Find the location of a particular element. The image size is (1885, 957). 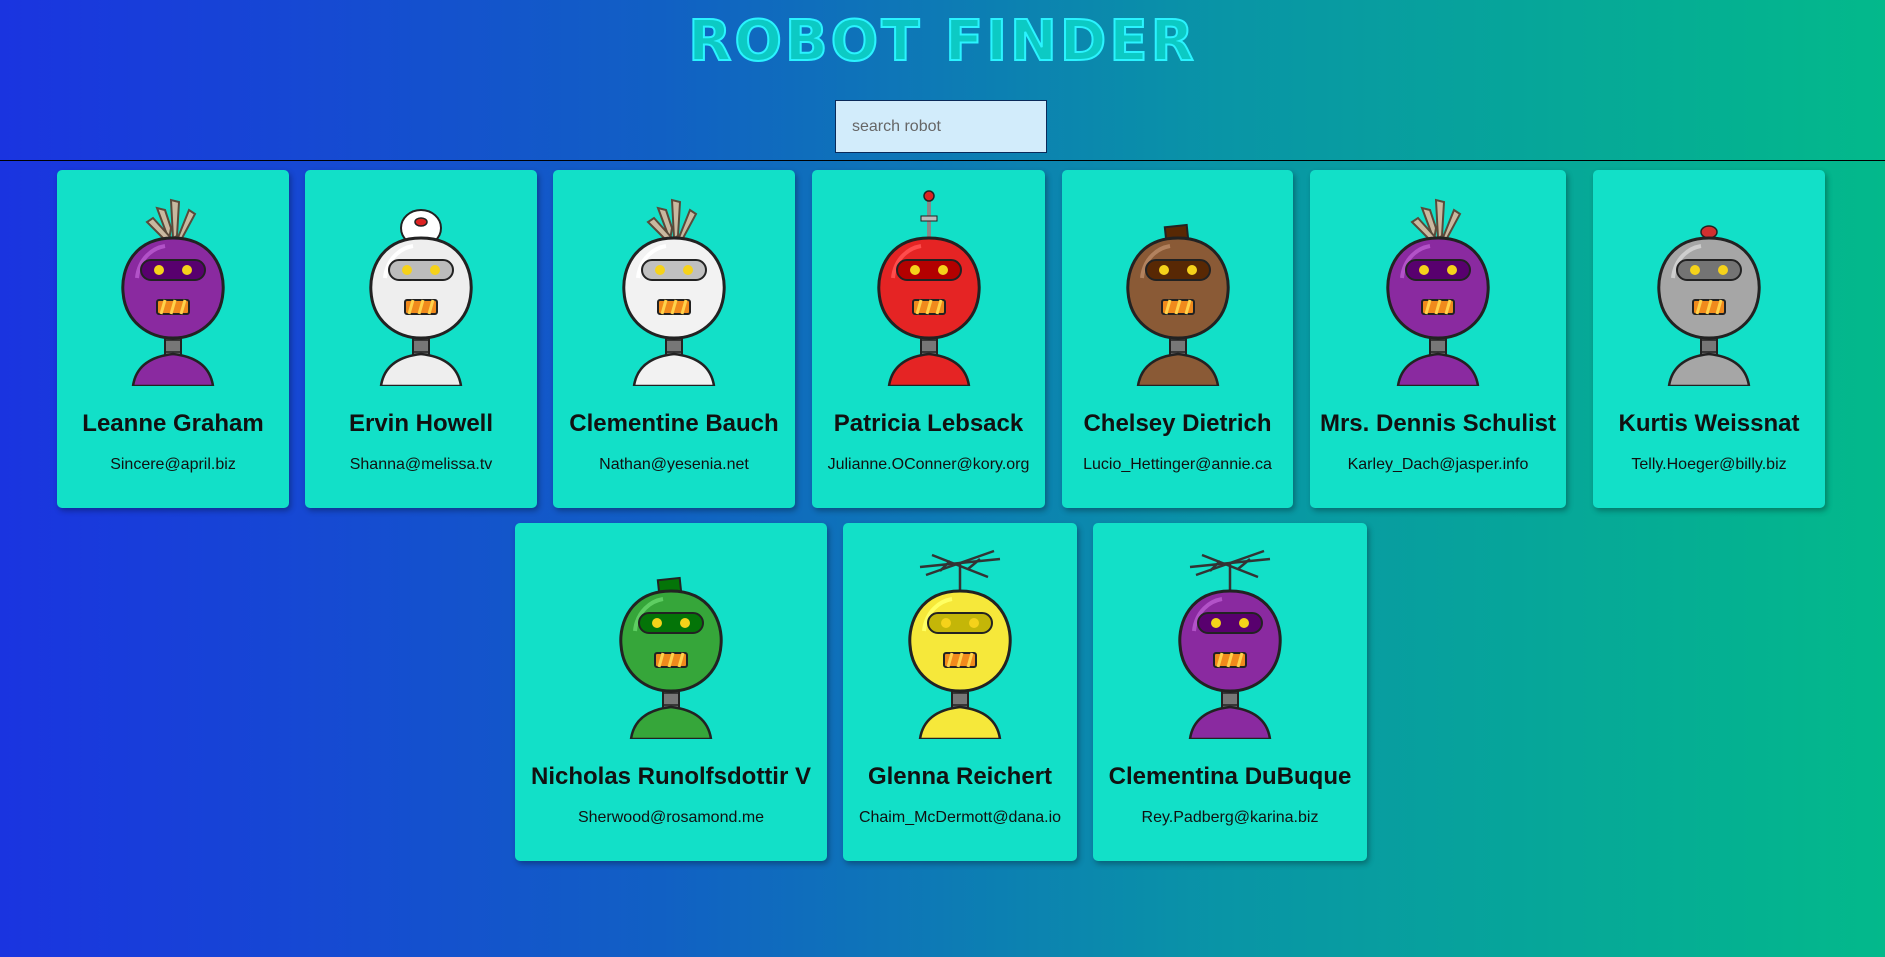

robot-email: Chaim_McDermott@dana.io is located at coordinates (960, 817).